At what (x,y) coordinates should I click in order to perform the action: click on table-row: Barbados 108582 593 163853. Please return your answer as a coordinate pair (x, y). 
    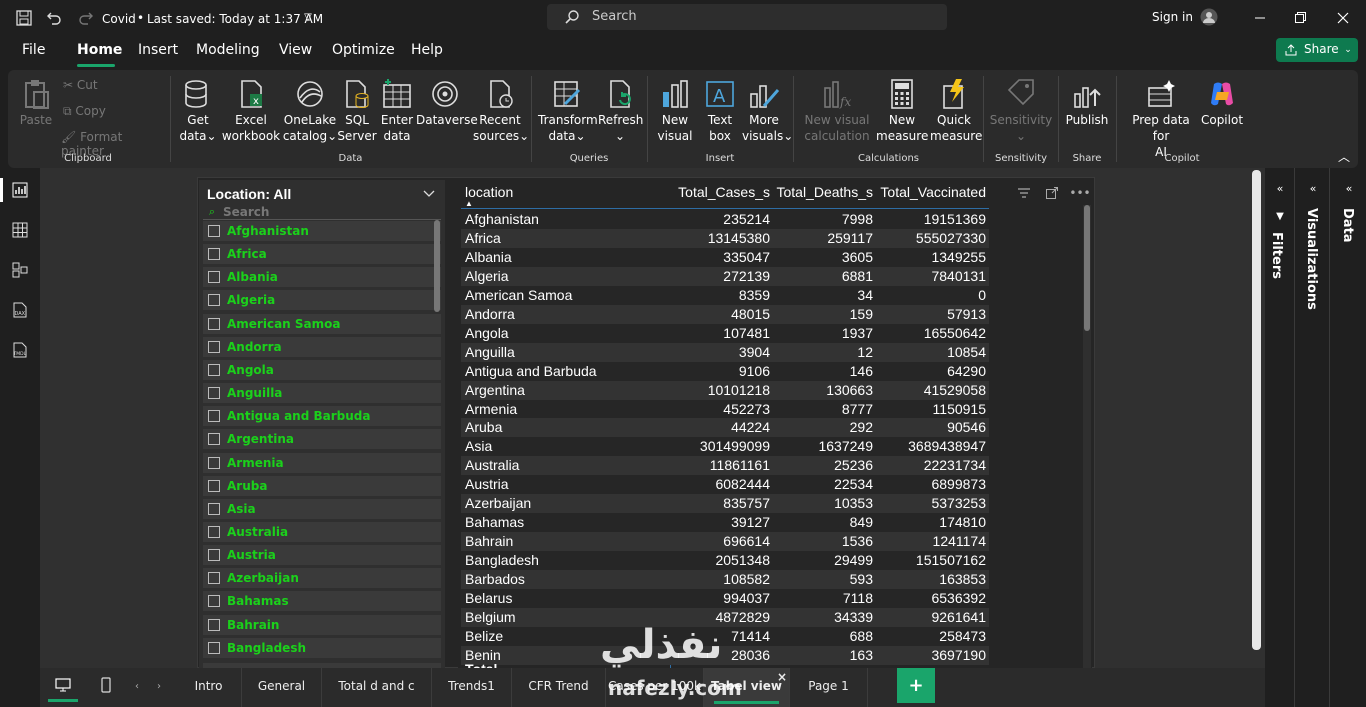
    Looking at the image, I should click on (725, 580).